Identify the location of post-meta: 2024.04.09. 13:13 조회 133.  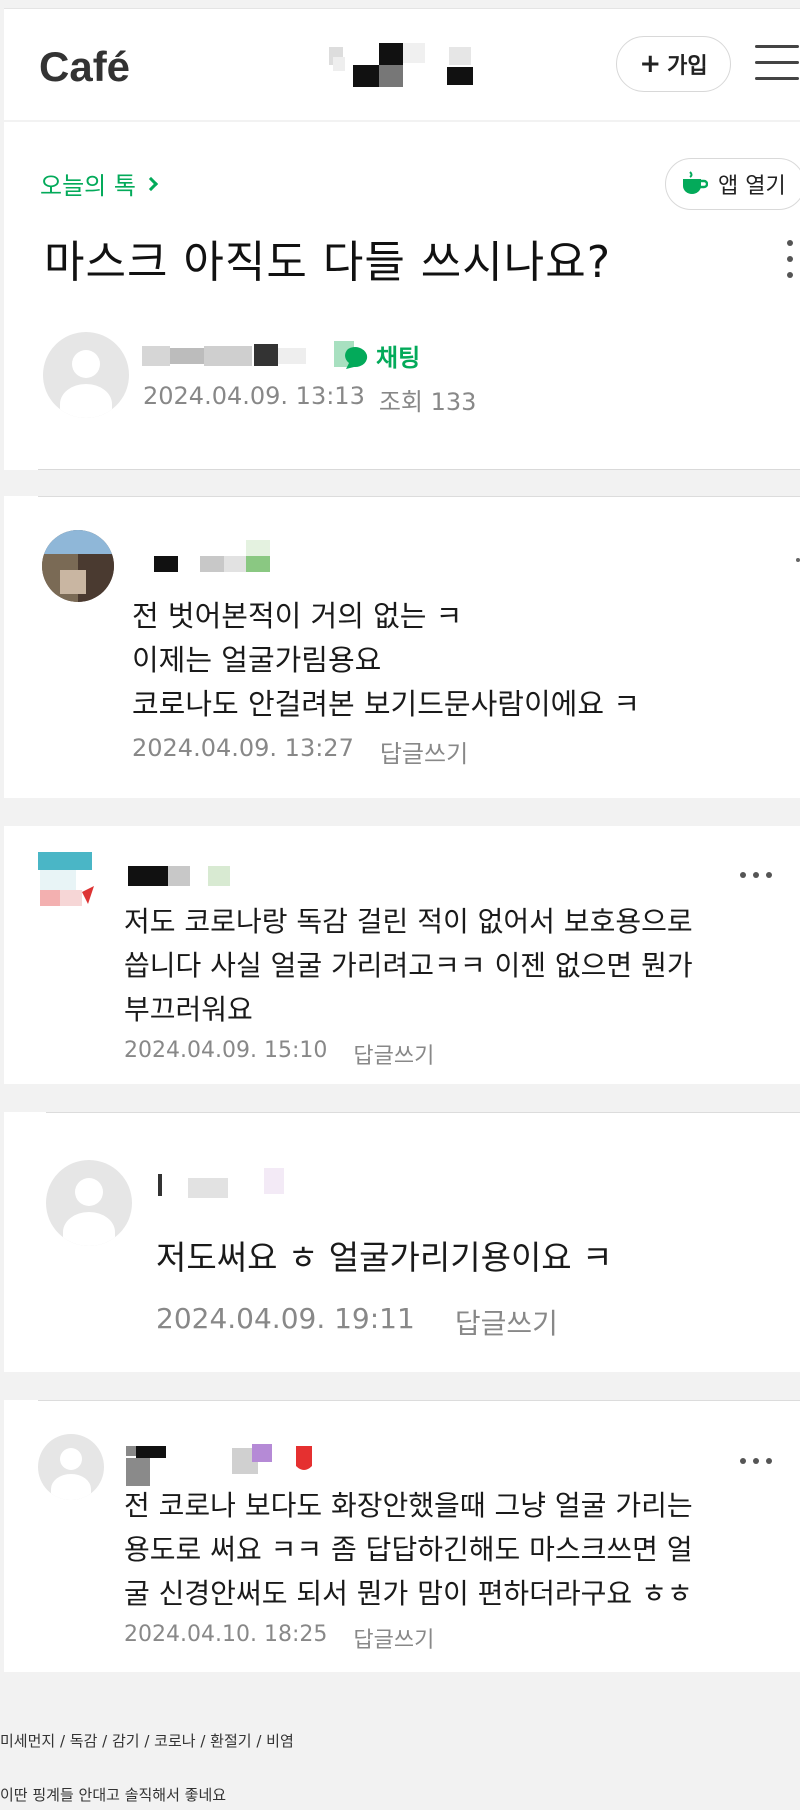
(309, 399).